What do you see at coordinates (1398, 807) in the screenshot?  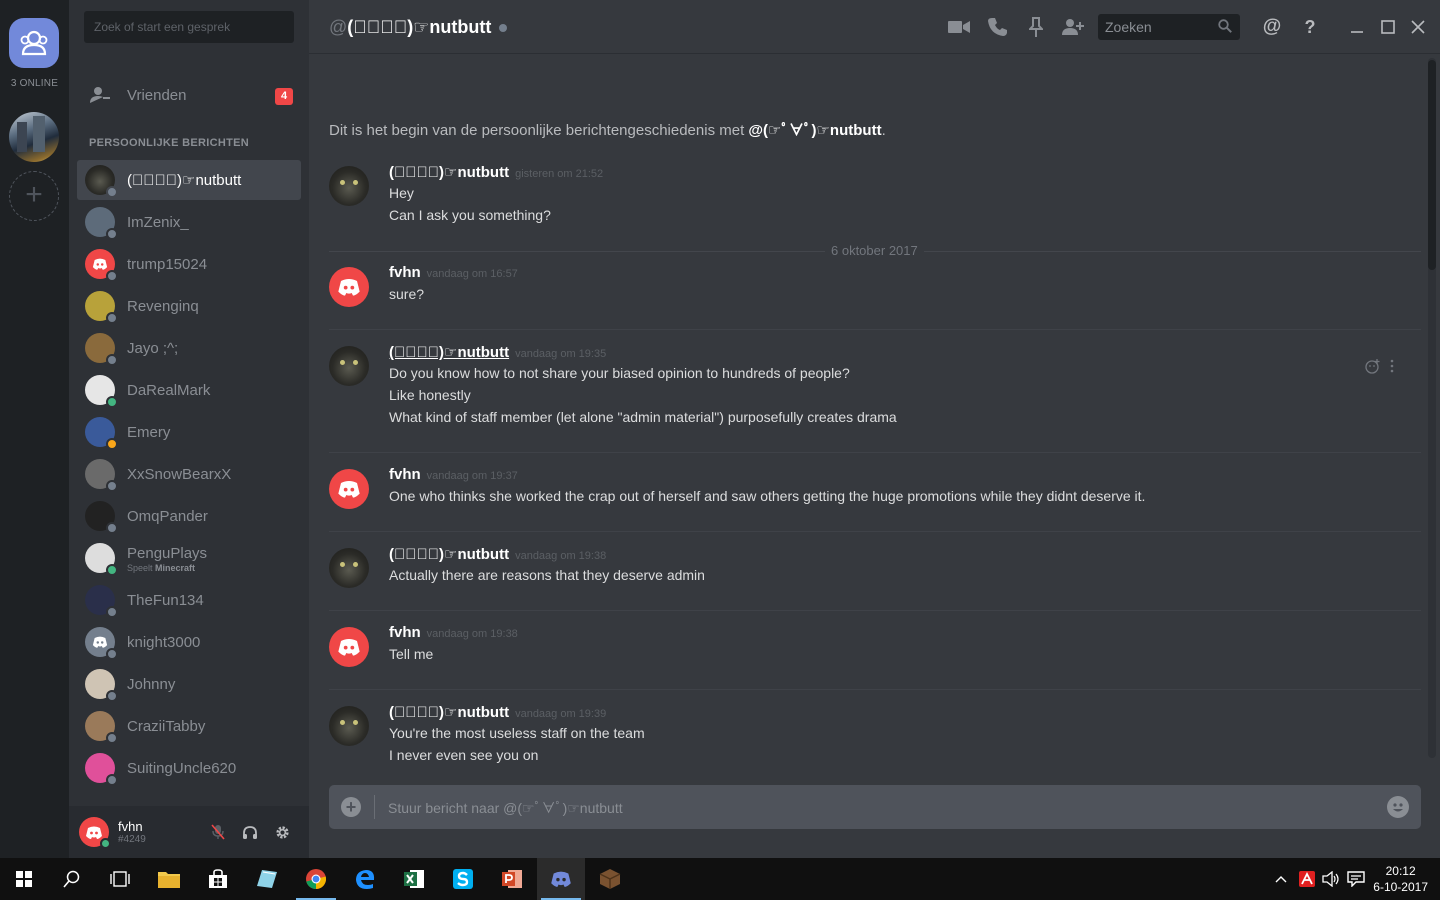 I see `emoji-icon` at bounding box center [1398, 807].